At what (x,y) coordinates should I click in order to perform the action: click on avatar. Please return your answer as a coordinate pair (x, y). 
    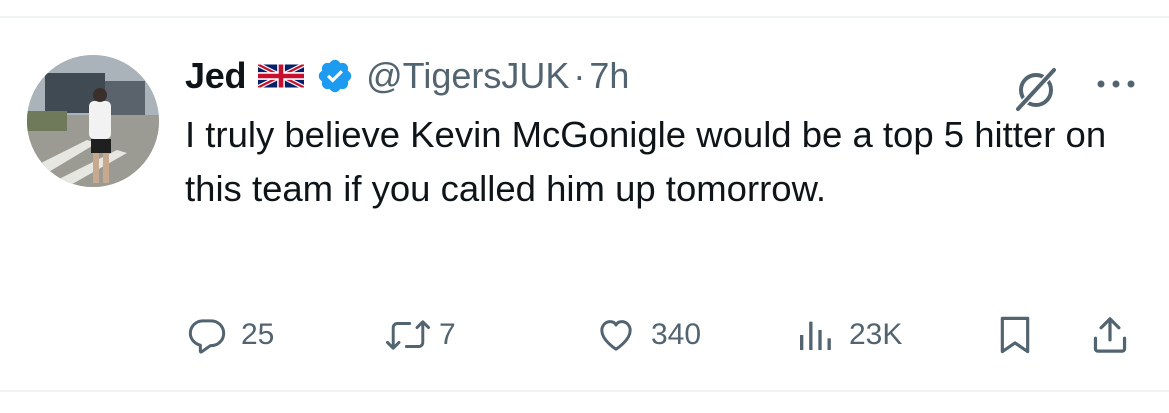
    Looking at the image, I should click on (93, 121).